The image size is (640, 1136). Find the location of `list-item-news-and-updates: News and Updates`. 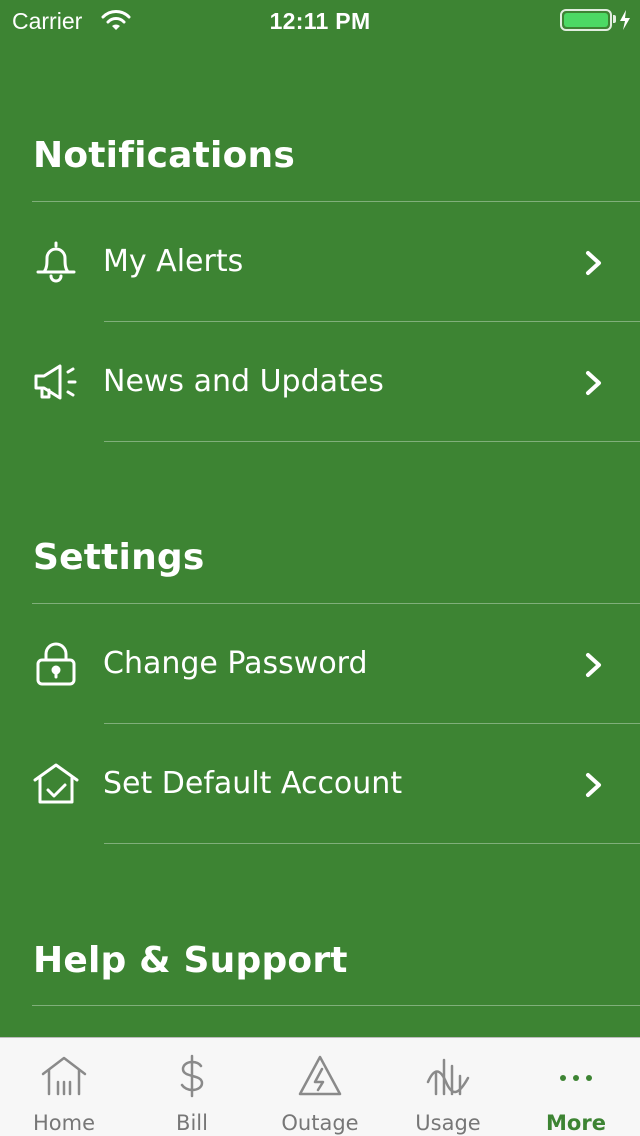

list-item-news-and-updates: News and Updates is located at coordinates (320, 382).